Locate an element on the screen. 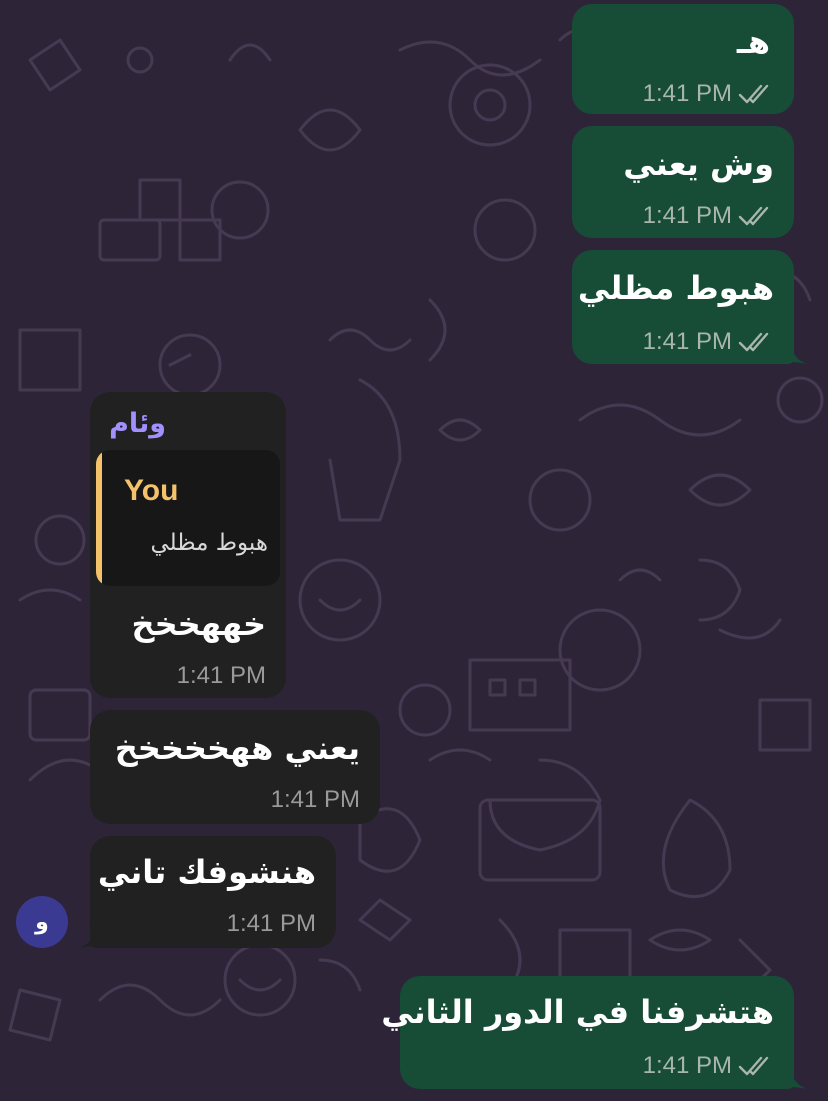 The width and height of the screenshot is (828, 1101). message-text: هنشوفك تاني is located at coordinates (206, 872).